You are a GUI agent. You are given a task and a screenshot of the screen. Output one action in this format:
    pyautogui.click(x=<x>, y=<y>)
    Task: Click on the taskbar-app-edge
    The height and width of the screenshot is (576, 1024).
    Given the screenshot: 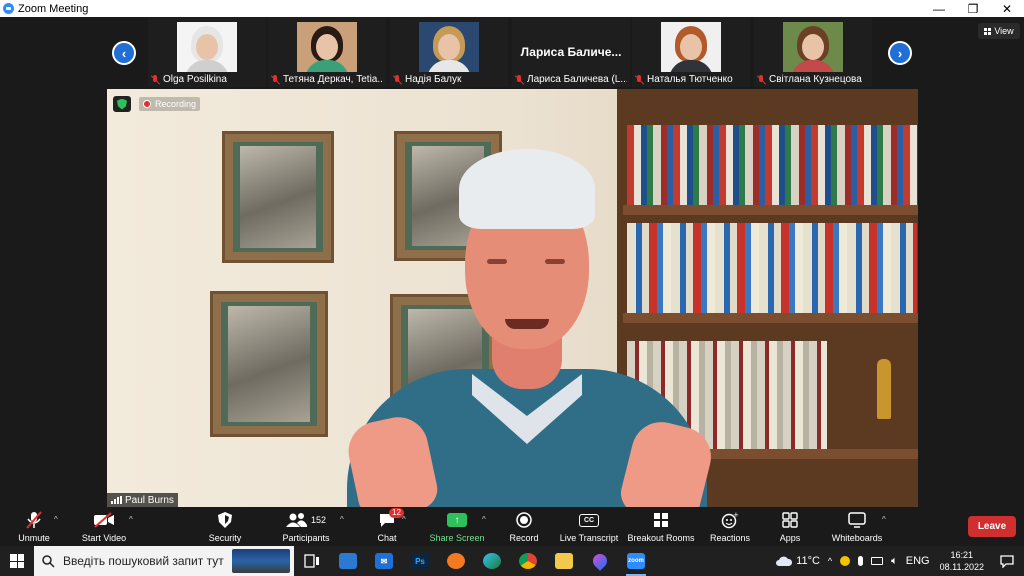 What is the action you would take?
    pyautogui.click(x=492, y=561)
    